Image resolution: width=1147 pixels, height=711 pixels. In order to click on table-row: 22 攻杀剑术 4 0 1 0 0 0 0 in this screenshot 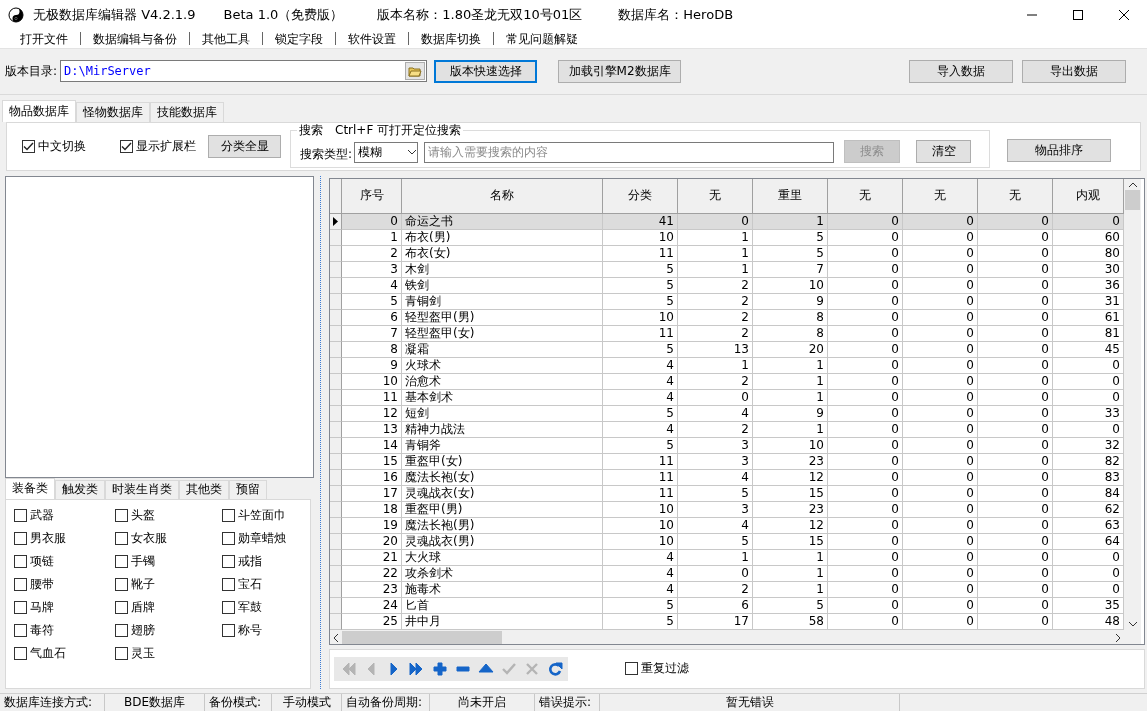, I will do `click(727, 573)`.